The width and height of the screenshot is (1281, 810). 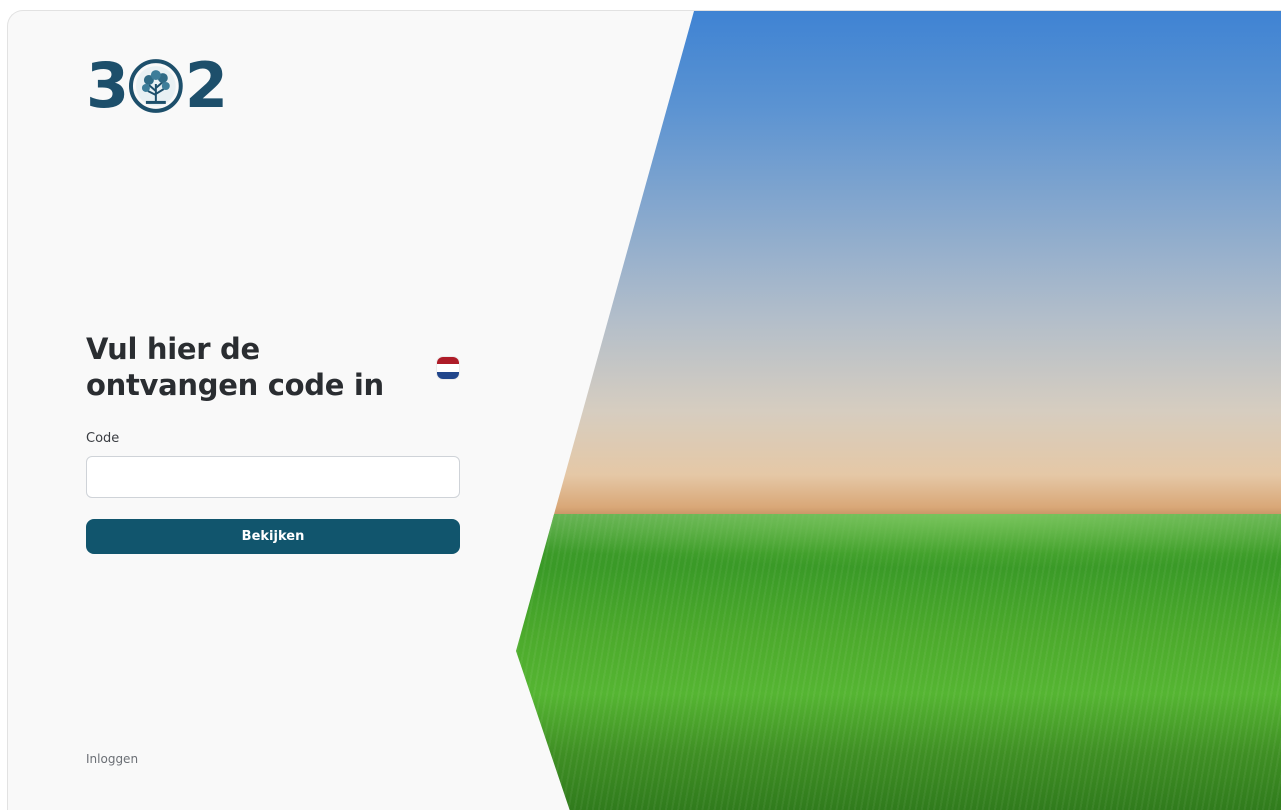 I want to click on flag-stripe-red, so click(x=448, y=361).